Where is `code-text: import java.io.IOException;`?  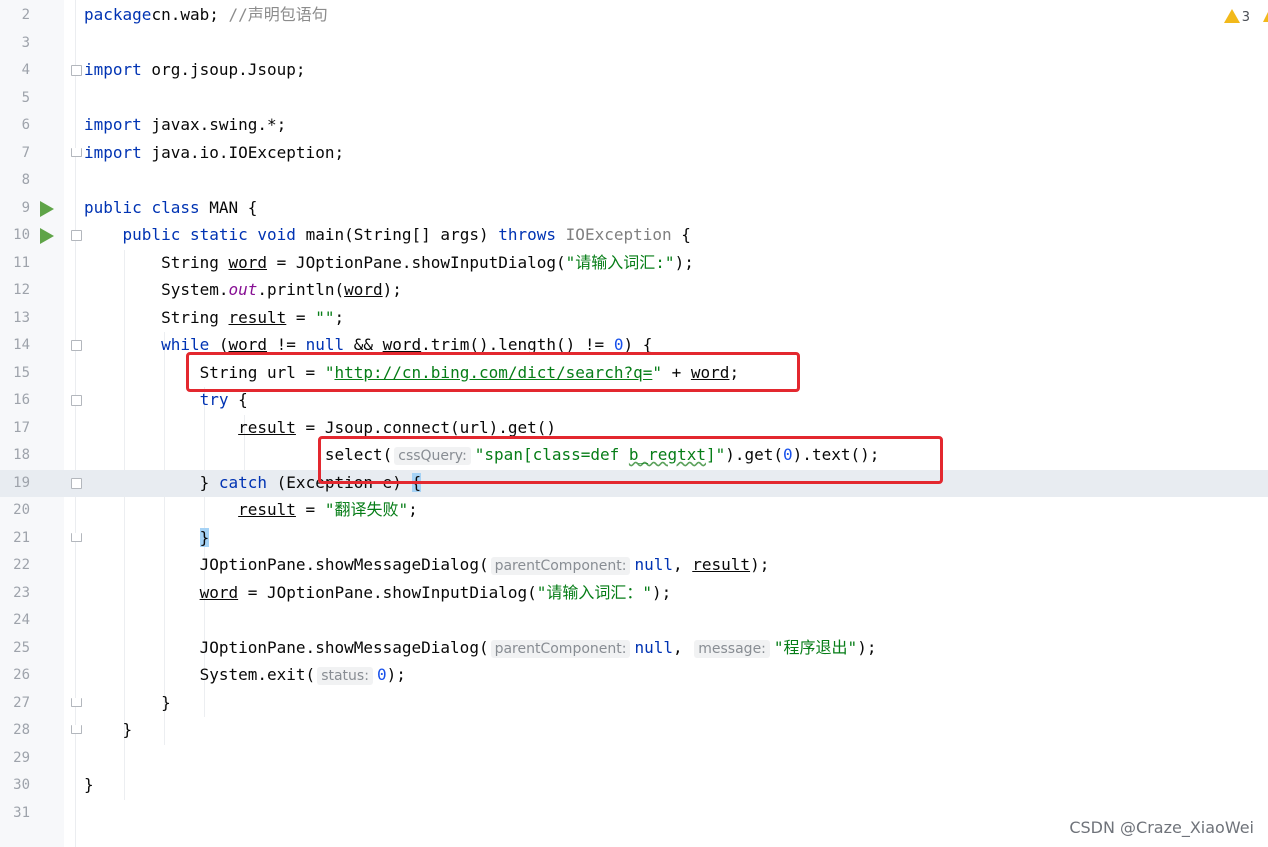
code-text: import java.io.IOException; is located at coordinates (214, 153).